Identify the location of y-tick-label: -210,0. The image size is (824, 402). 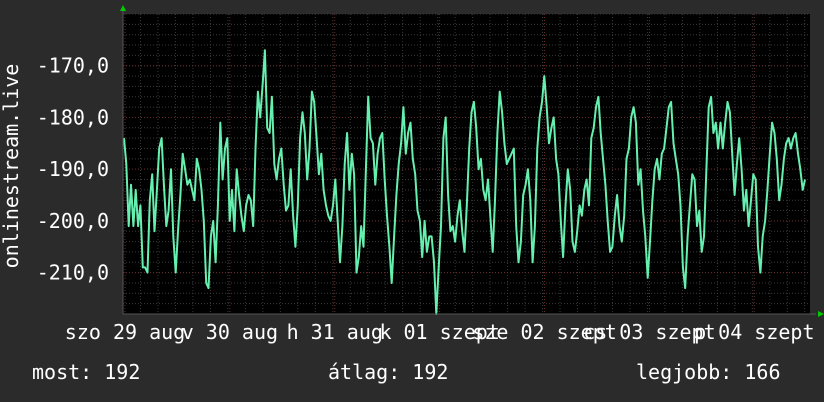
(73, 273).